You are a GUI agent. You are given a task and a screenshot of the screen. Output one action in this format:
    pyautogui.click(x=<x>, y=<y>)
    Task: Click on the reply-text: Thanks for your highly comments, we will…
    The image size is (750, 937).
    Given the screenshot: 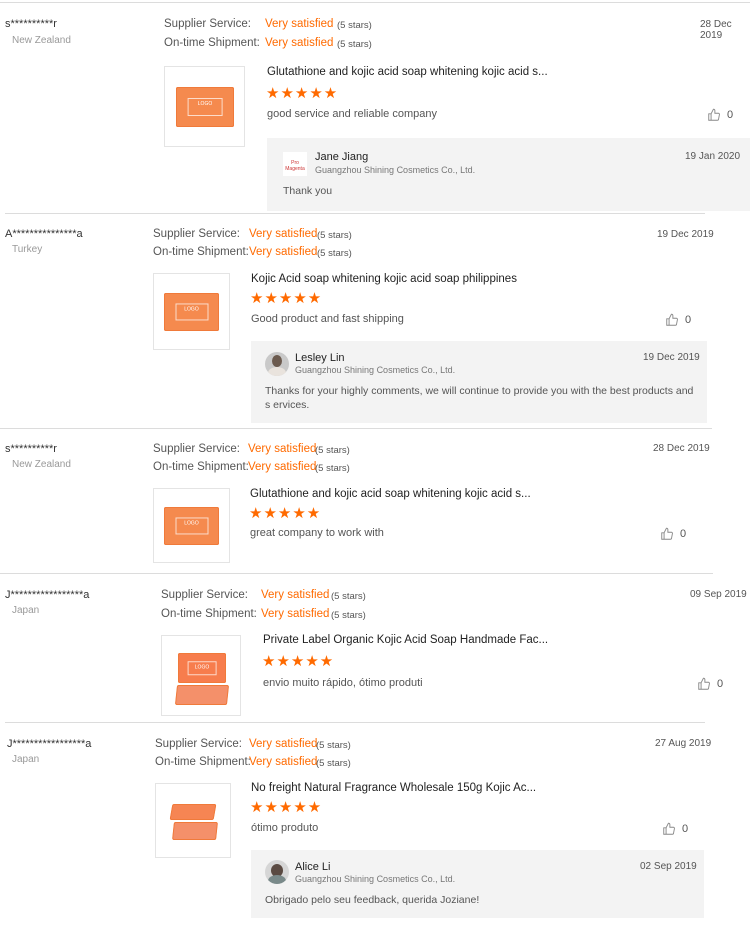 What is the action you would take?
    pyautogui.click(x=479, y=398)
    